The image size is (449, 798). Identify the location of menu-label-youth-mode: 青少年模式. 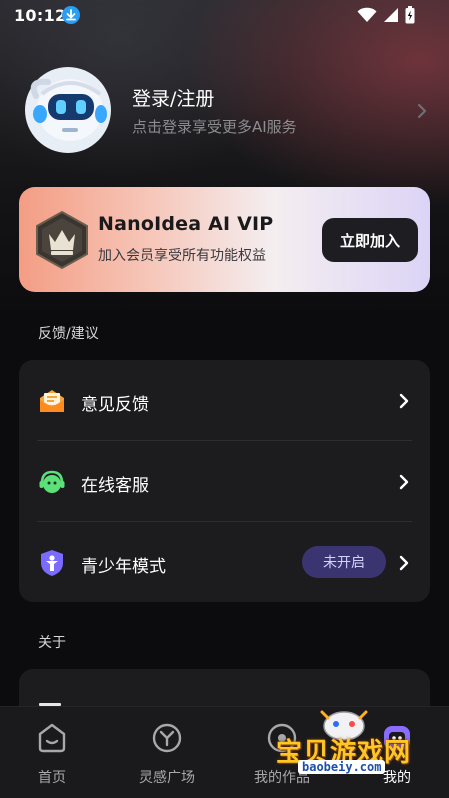
(123, 567).